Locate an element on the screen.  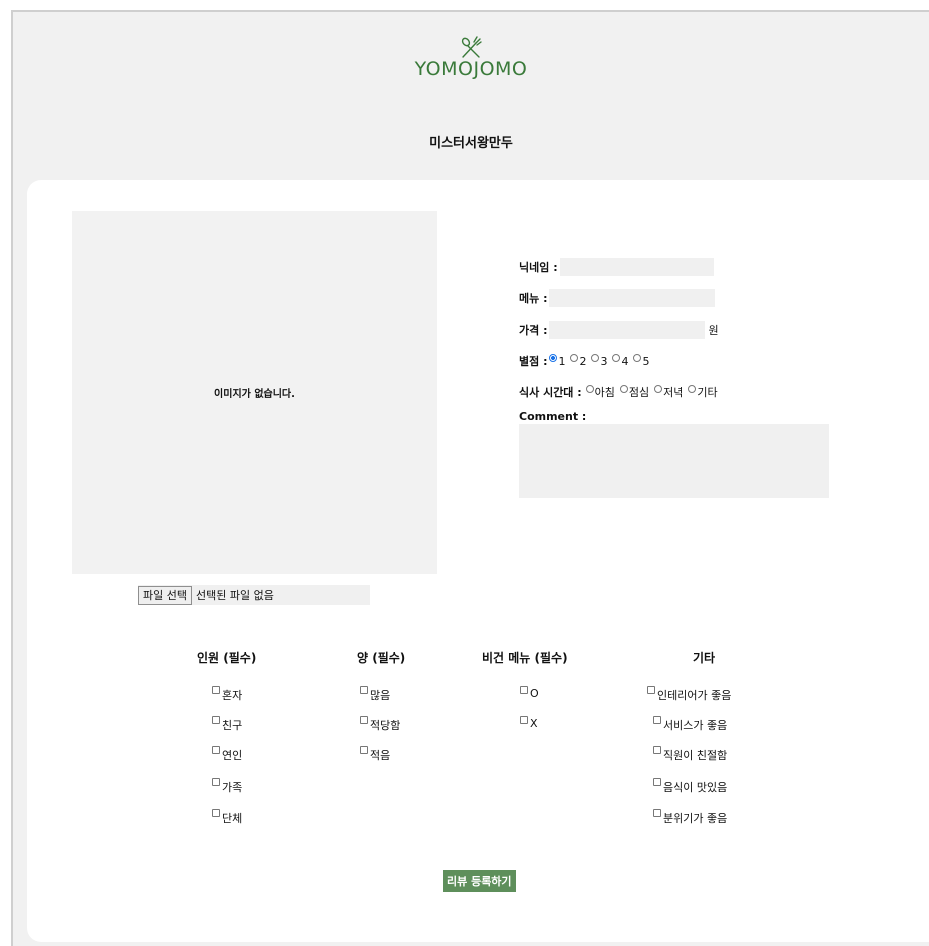
amount-much: 많음 is located at coordinates (375, 694).